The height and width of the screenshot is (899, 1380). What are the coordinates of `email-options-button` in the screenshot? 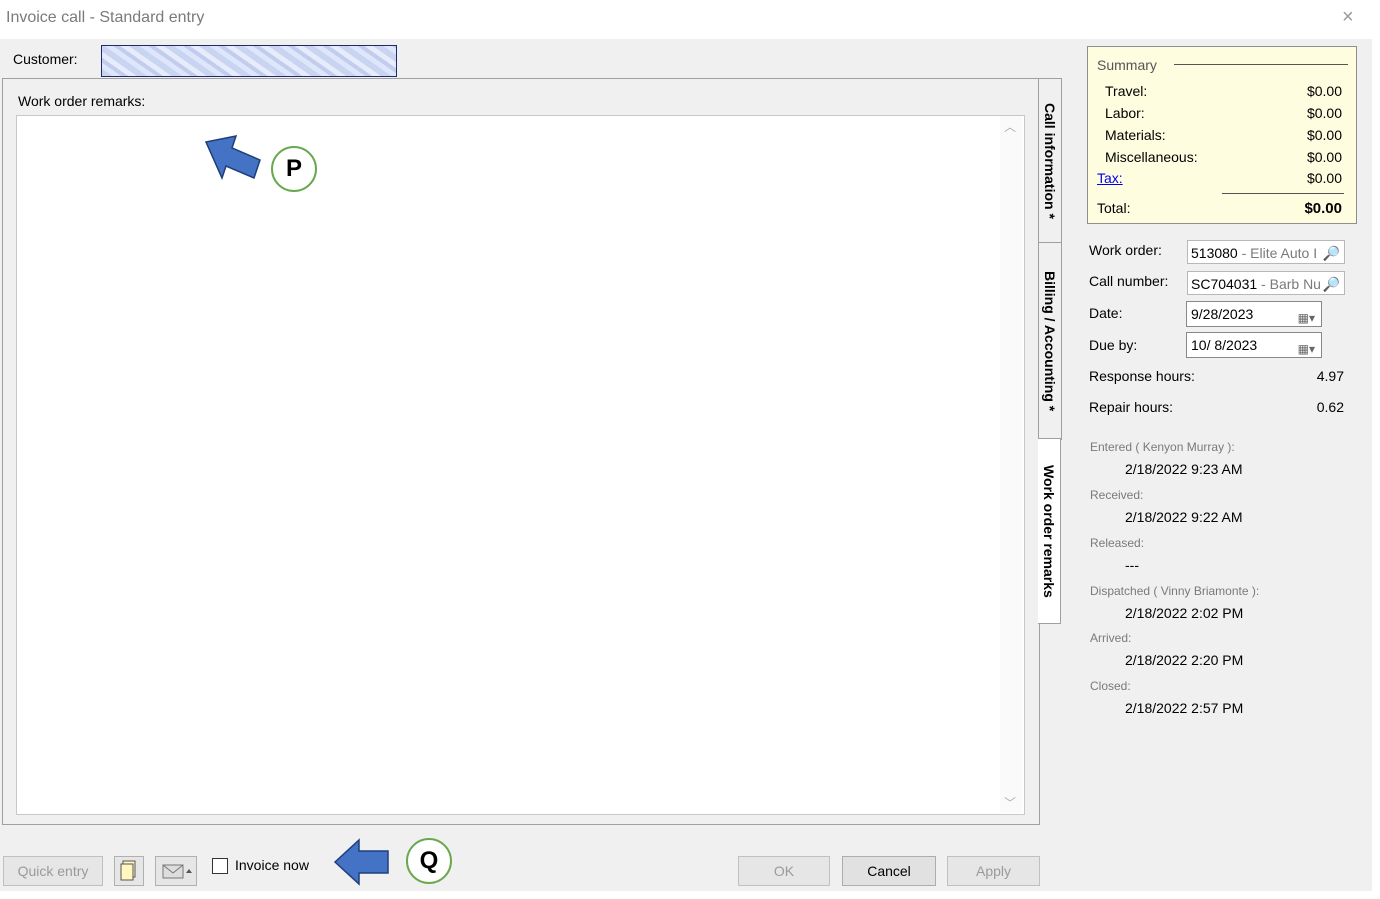 It's located at (176, 871).